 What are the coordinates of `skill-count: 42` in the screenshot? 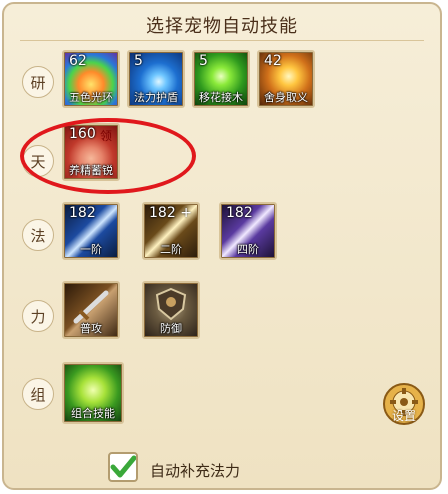 It's located at (273, 61).